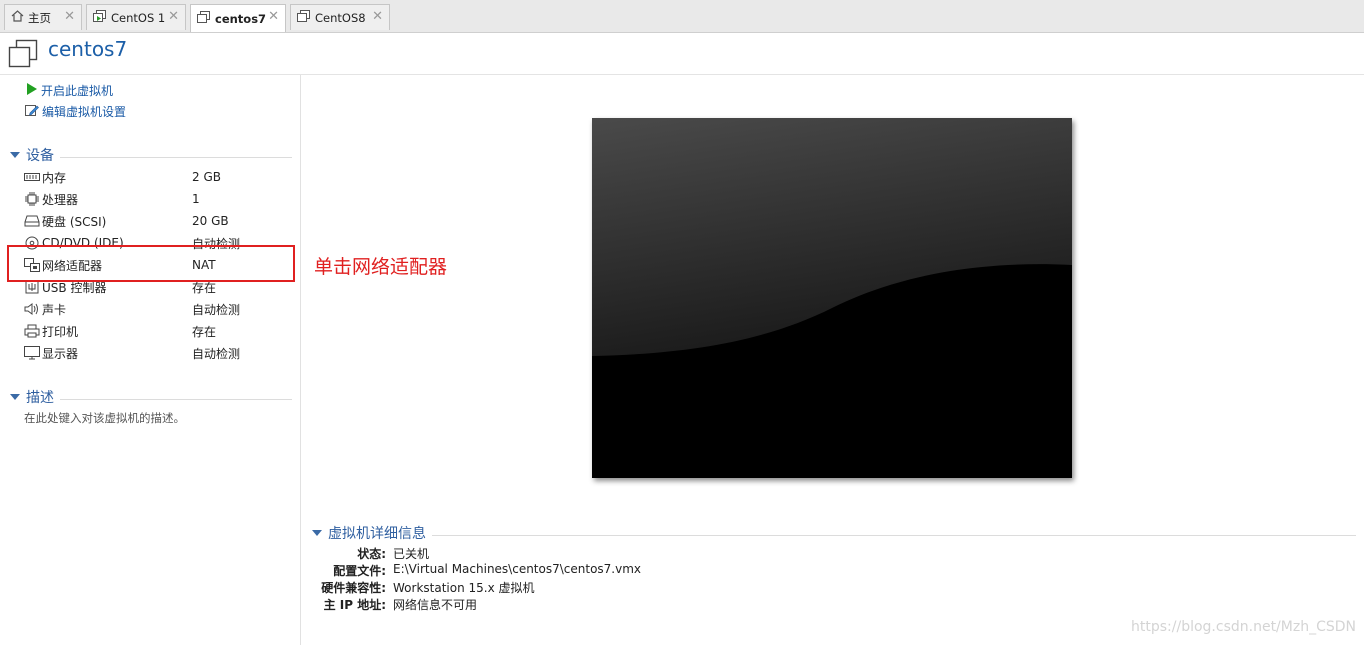 Image resolution: width=1364 pixels, height=645 pixels. Describe the element at coordinates (104, 418) in the screenshot. I see `description-placeholder: 在此处键入对该虚拟机的描述。` at that location.